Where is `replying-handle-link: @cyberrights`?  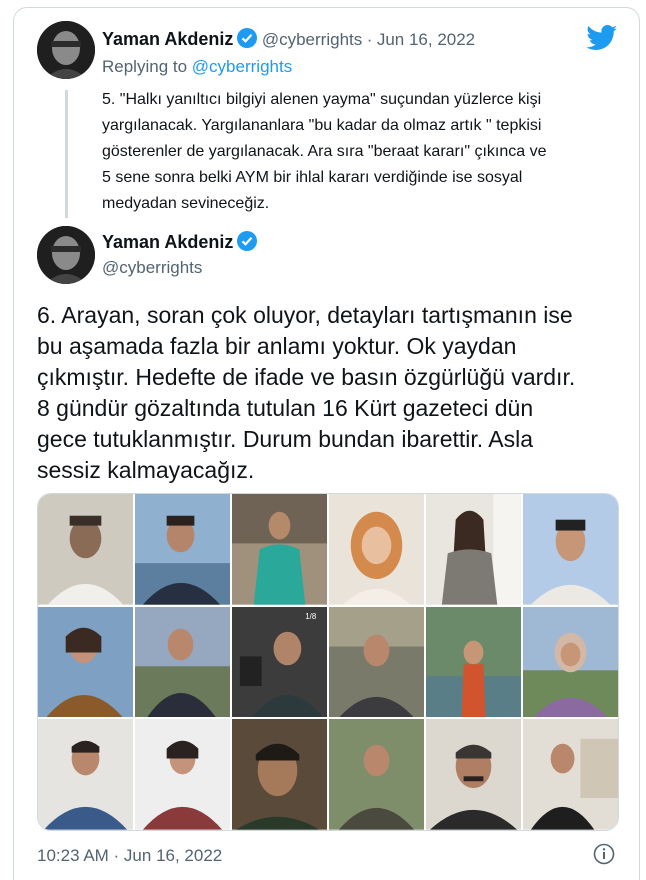 replying-handle-link: @cyberrights is located at coordinates (242, 66).